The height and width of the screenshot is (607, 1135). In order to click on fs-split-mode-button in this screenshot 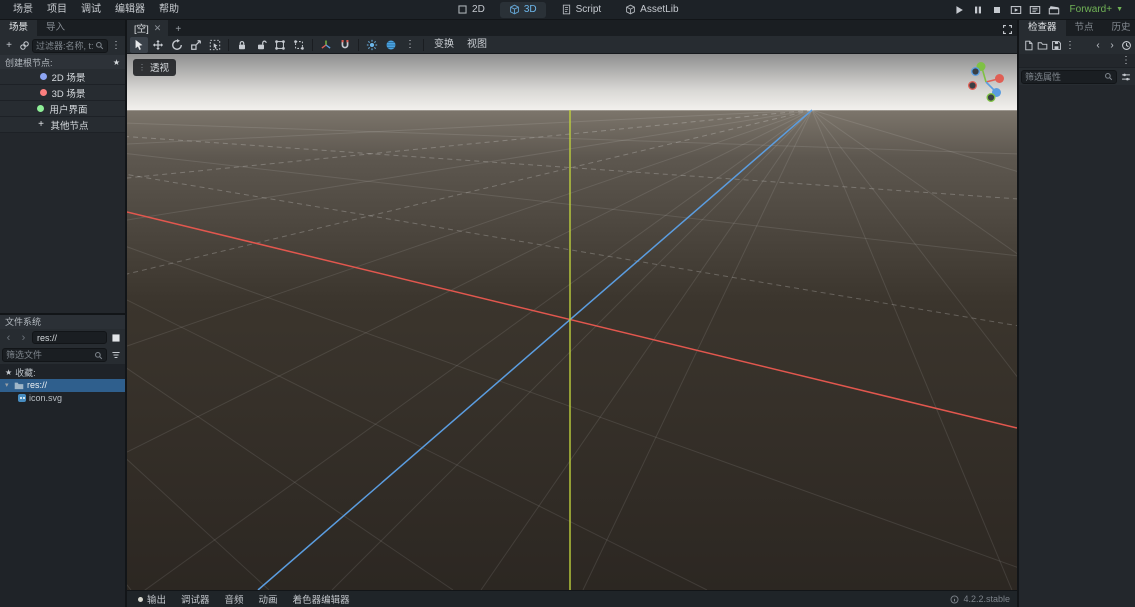, I will do `click(116, 338)`.